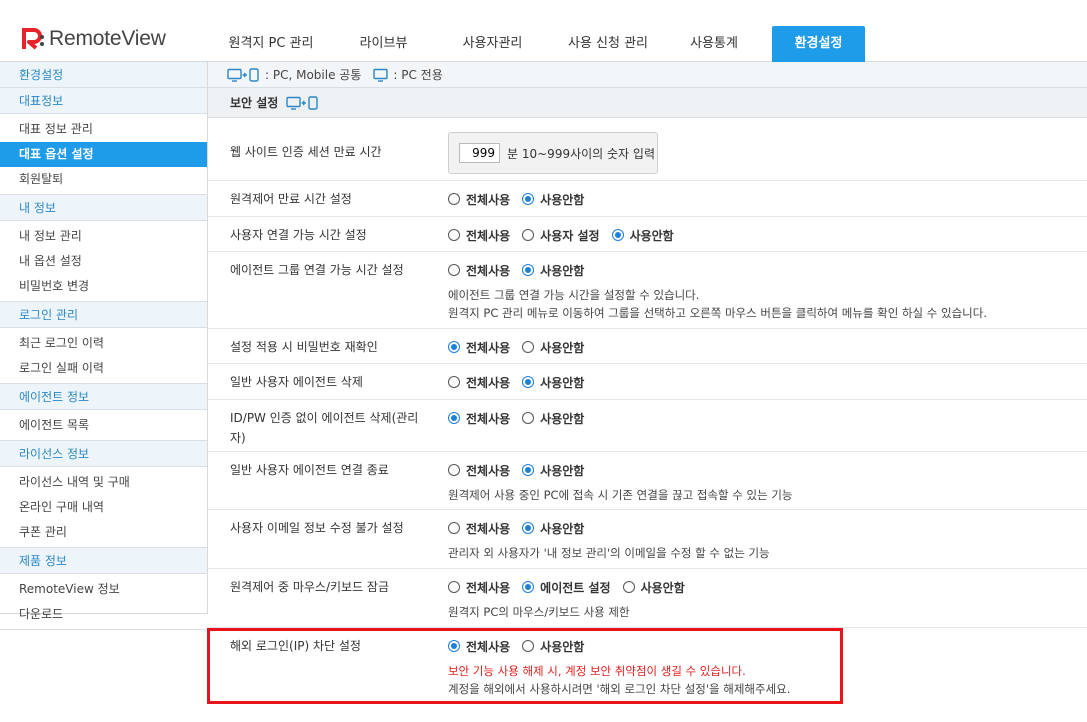 This screenshot has height=722, width=1087. Describe the element at coordinates (103, 286) in the screenshot. I see `sidebar-item: 비밀번호 변경` at that location.